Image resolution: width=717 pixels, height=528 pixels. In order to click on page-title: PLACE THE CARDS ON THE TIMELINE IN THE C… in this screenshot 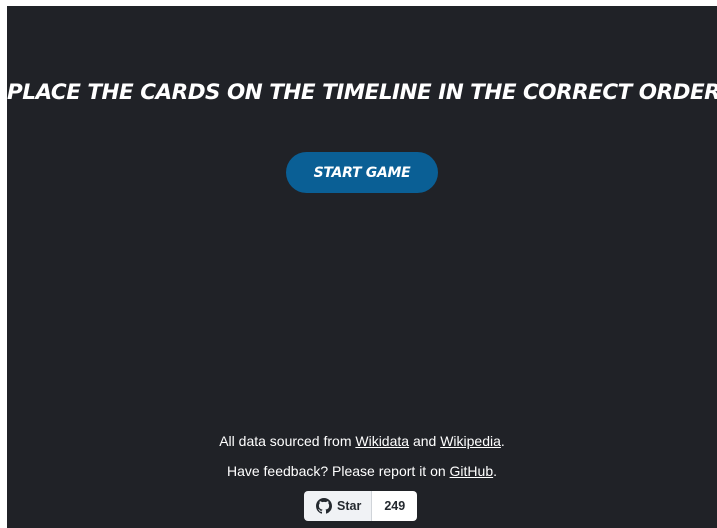, I will do `click(362, 92)`.